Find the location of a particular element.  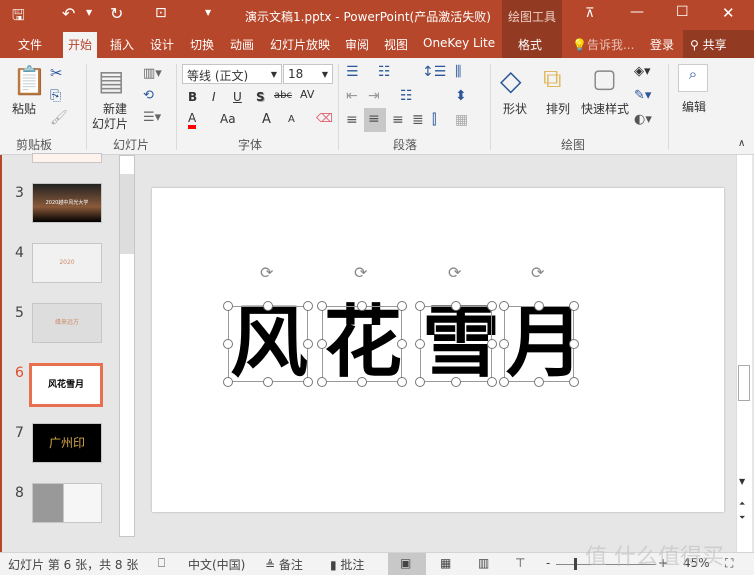

tab-format: 格式 is located at coordinates (530, 44).